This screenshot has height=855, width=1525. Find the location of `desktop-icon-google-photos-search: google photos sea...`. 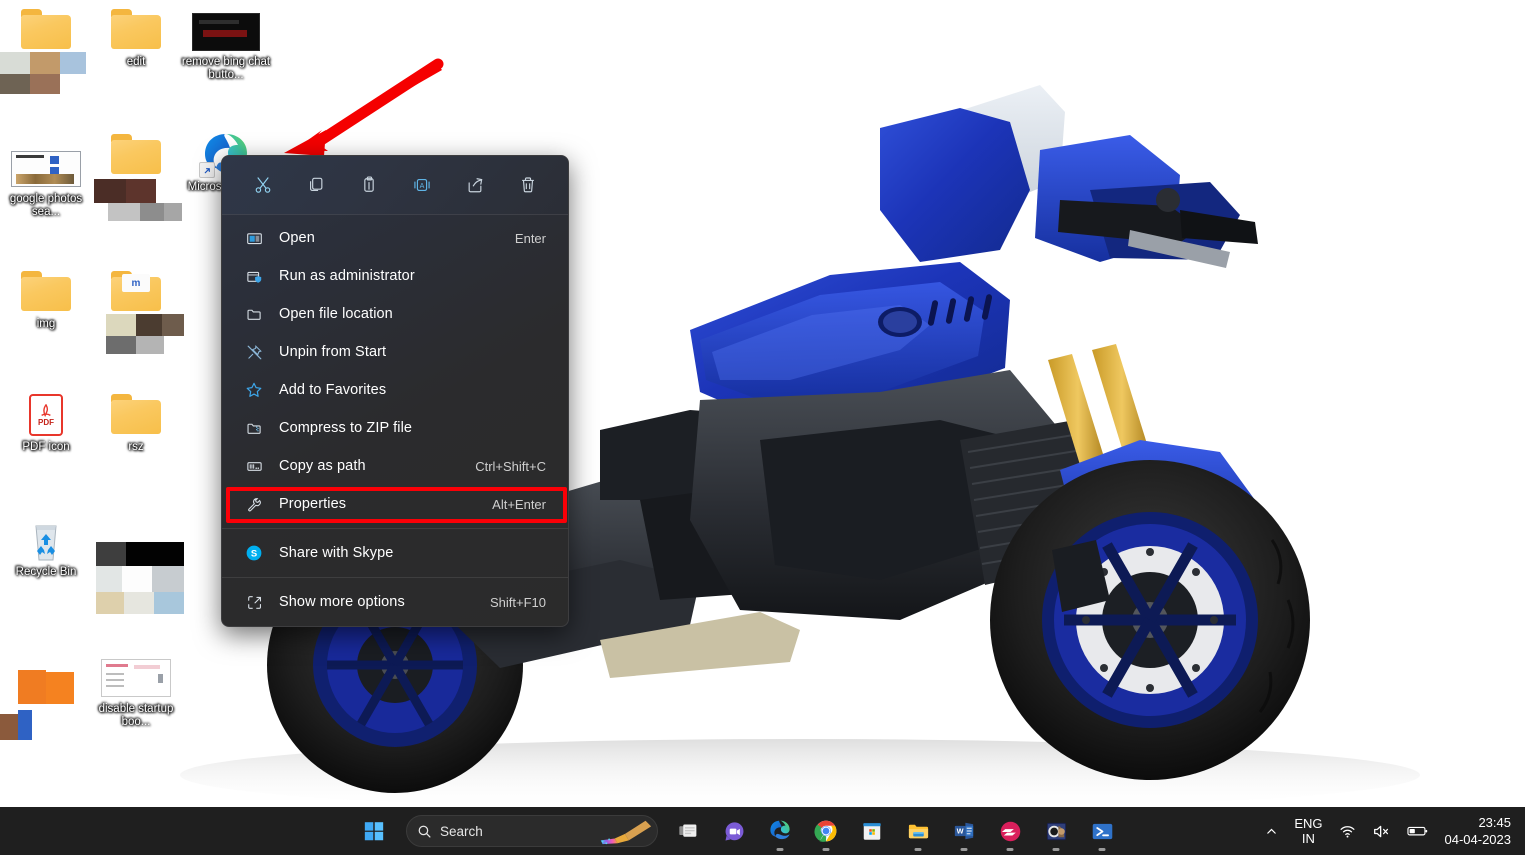

desktop-icon-google-photos-search: google photos sea... is located at coordinates (46, 181).